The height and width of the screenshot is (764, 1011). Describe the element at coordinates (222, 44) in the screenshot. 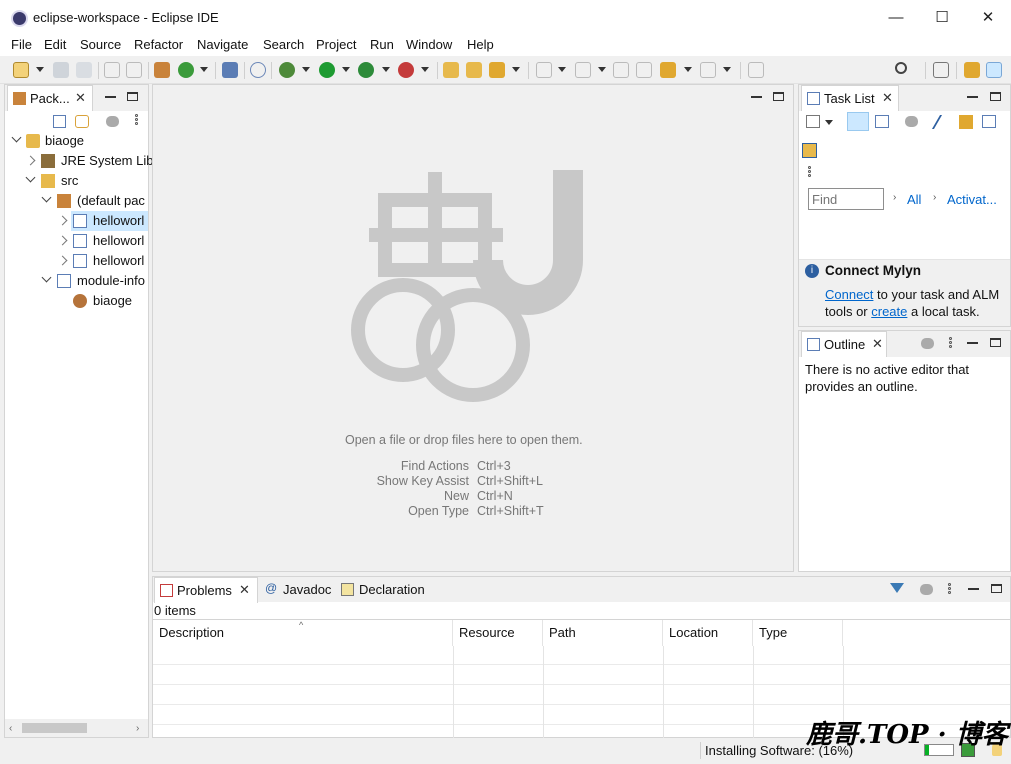

I see `menu-navigate: Navigate` at that location.